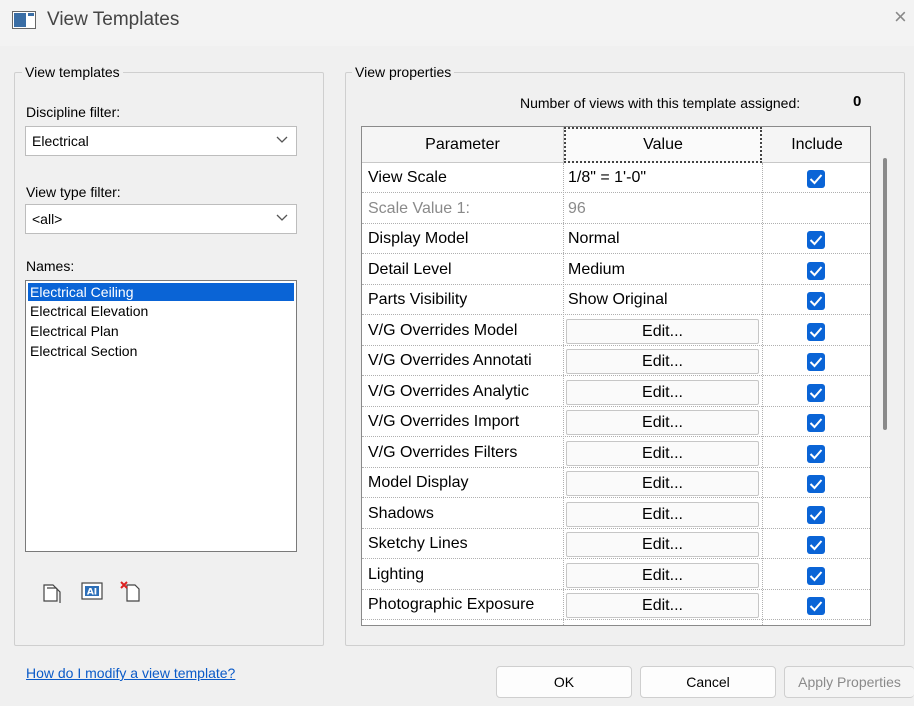 The width and height of the screenshot is (914, 706). I want to click on svg-text: AI, so click(92, 593).